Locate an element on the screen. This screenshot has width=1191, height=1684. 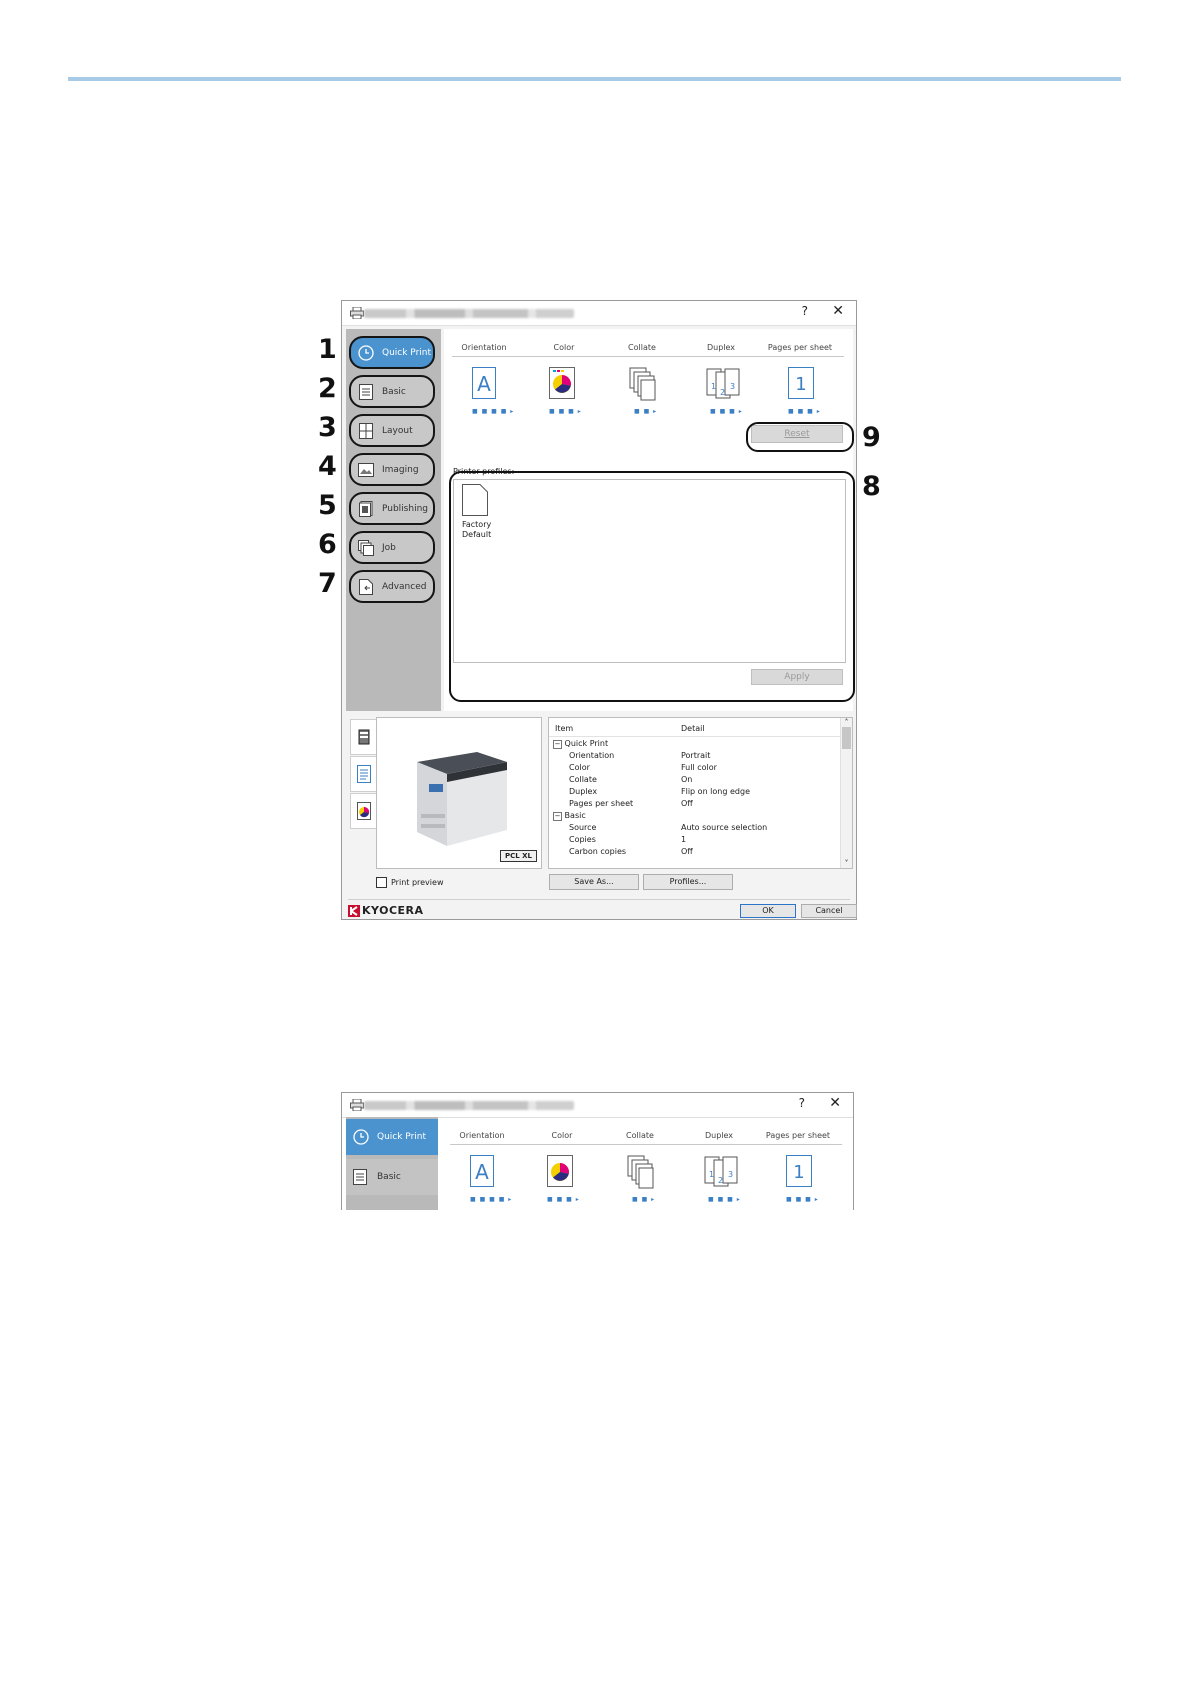
table-row-group: − Quick Print is located at coordinates (580, 744).